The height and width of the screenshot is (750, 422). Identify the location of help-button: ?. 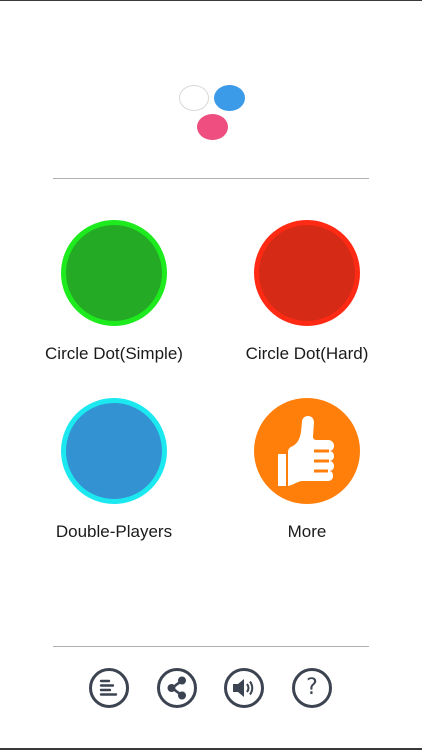
(312, 688).